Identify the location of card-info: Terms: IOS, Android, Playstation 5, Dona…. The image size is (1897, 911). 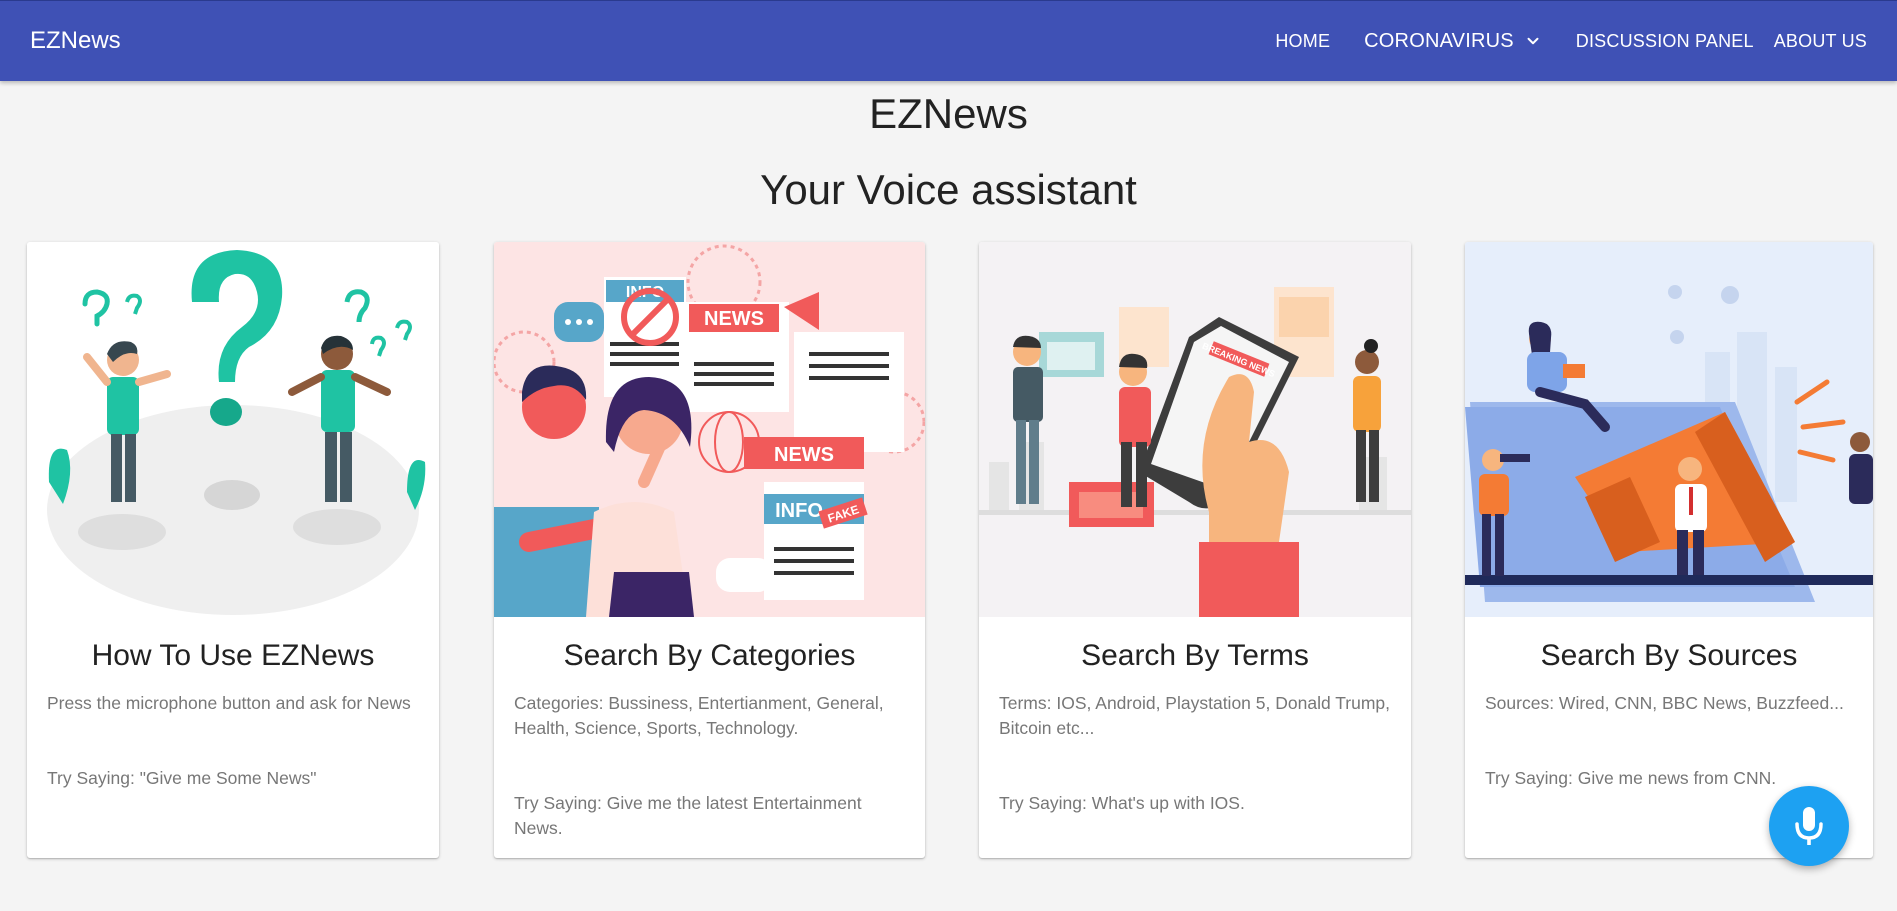
(1195, 715).